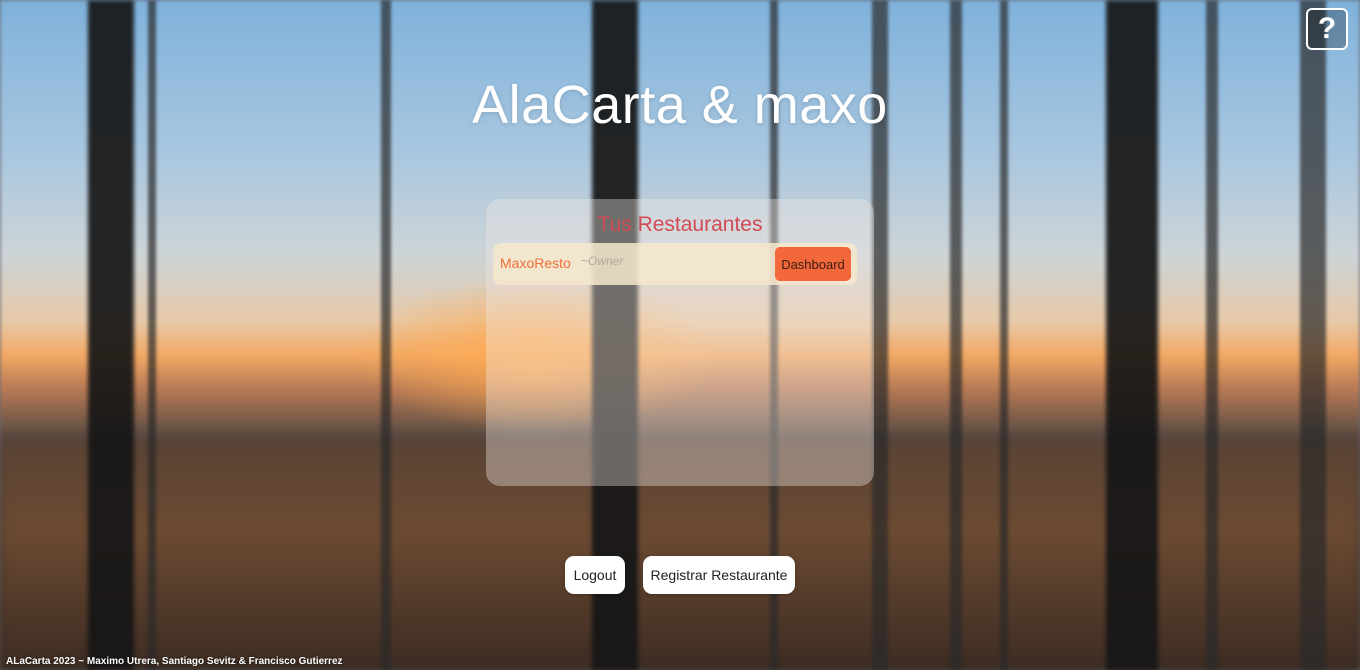  What do you see at coordinates (813, 264) in the screenshot?
I see `dashboard-button: Dashboard` at bounding box center [813, 264].